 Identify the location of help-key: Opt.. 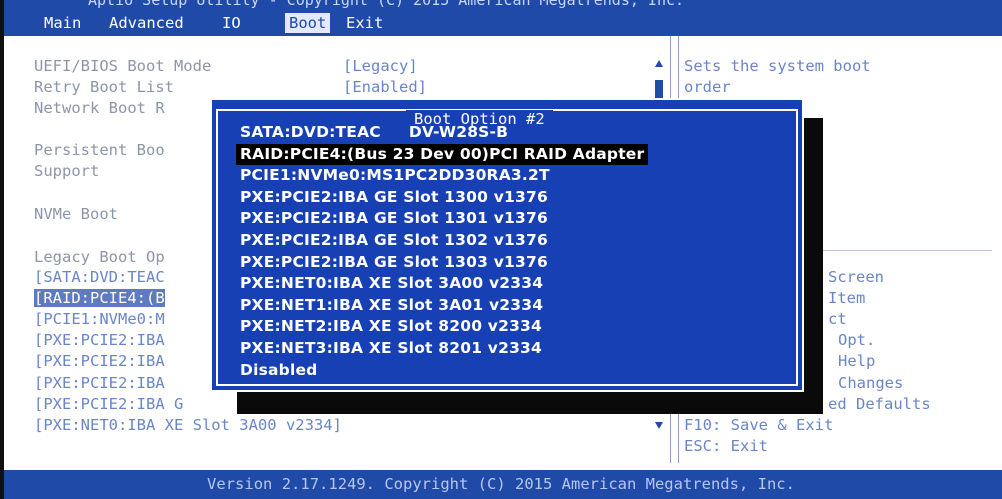
(857, 340).